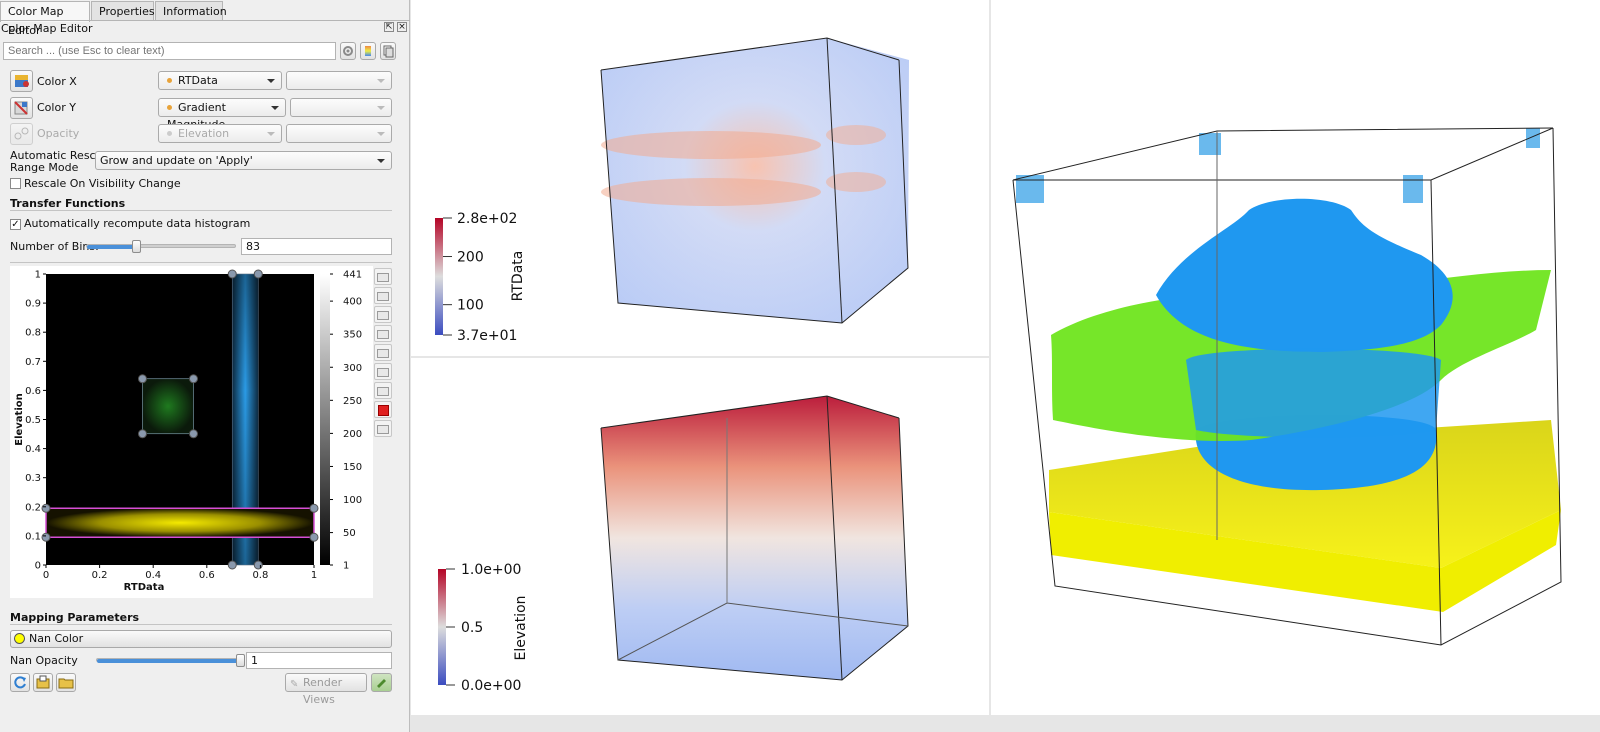 The image size is (1600, 732). Describe the element at coordinates (381, 682) in the screenshot. I see `auto-render-icon` at that location.